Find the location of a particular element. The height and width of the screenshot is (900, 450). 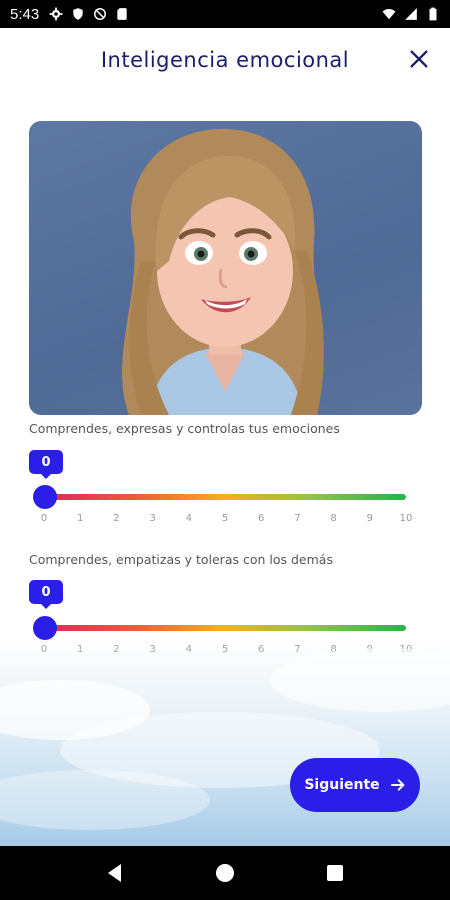

question-2-slider-thumb is located at coordinates (45, 628).